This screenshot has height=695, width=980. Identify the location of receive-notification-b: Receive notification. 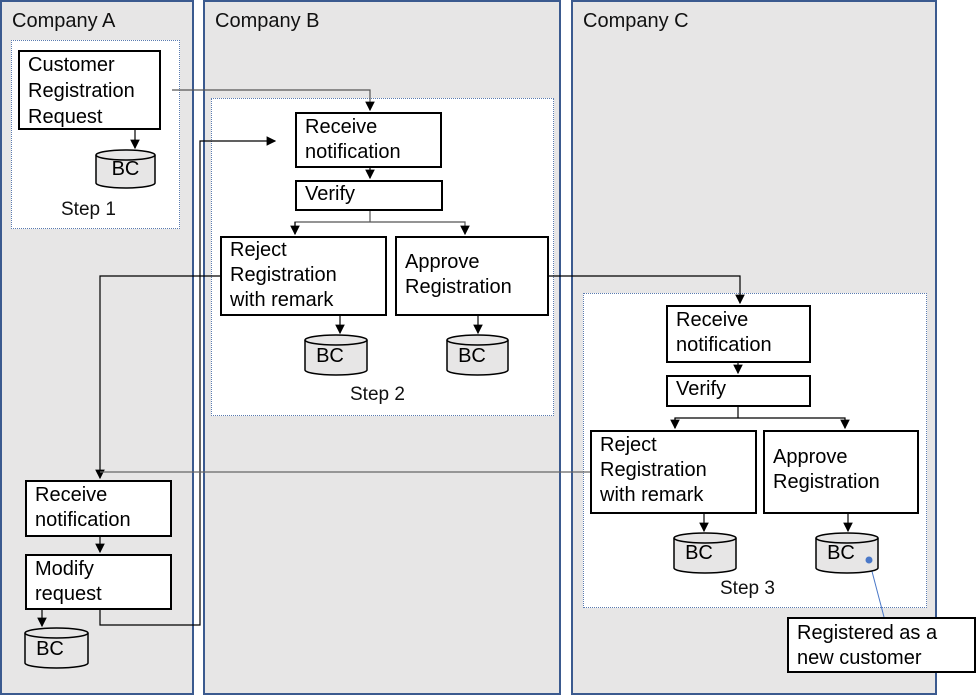
(368, 140).